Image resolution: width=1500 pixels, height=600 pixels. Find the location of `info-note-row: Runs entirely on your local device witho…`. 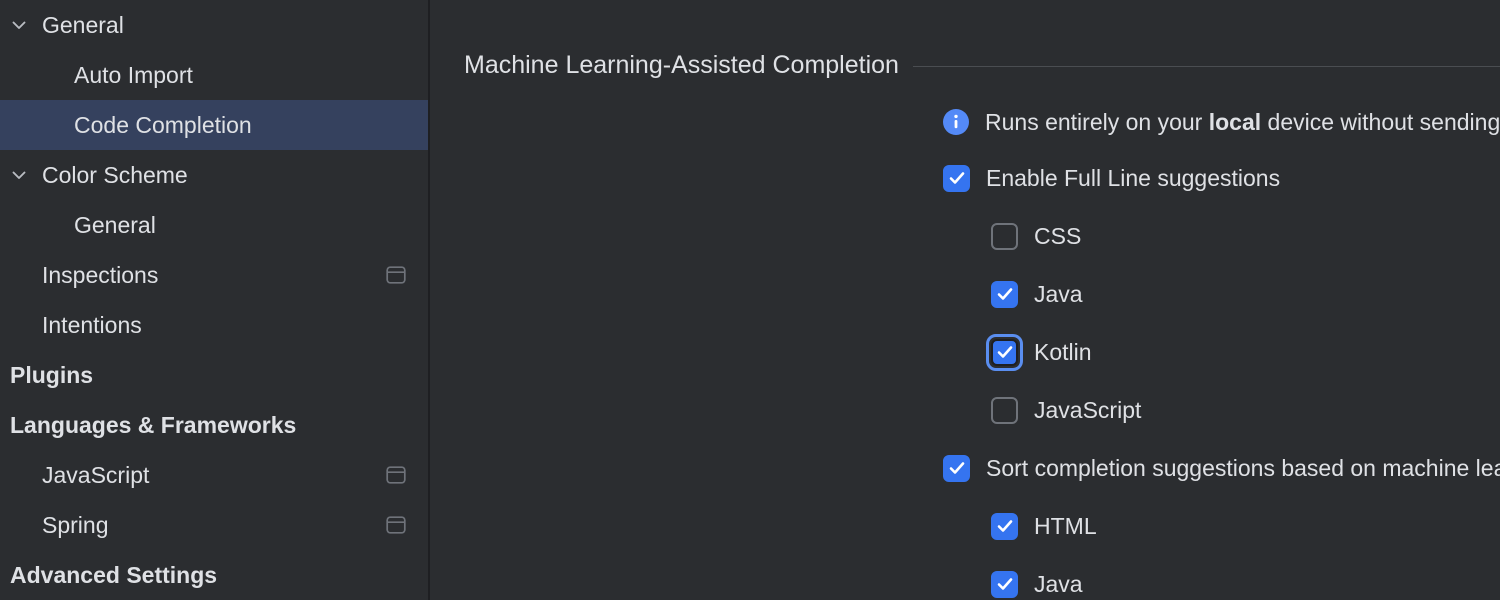

info-note-row: Runs entirely on your local device witho… is located at coordinates (1221, 122).